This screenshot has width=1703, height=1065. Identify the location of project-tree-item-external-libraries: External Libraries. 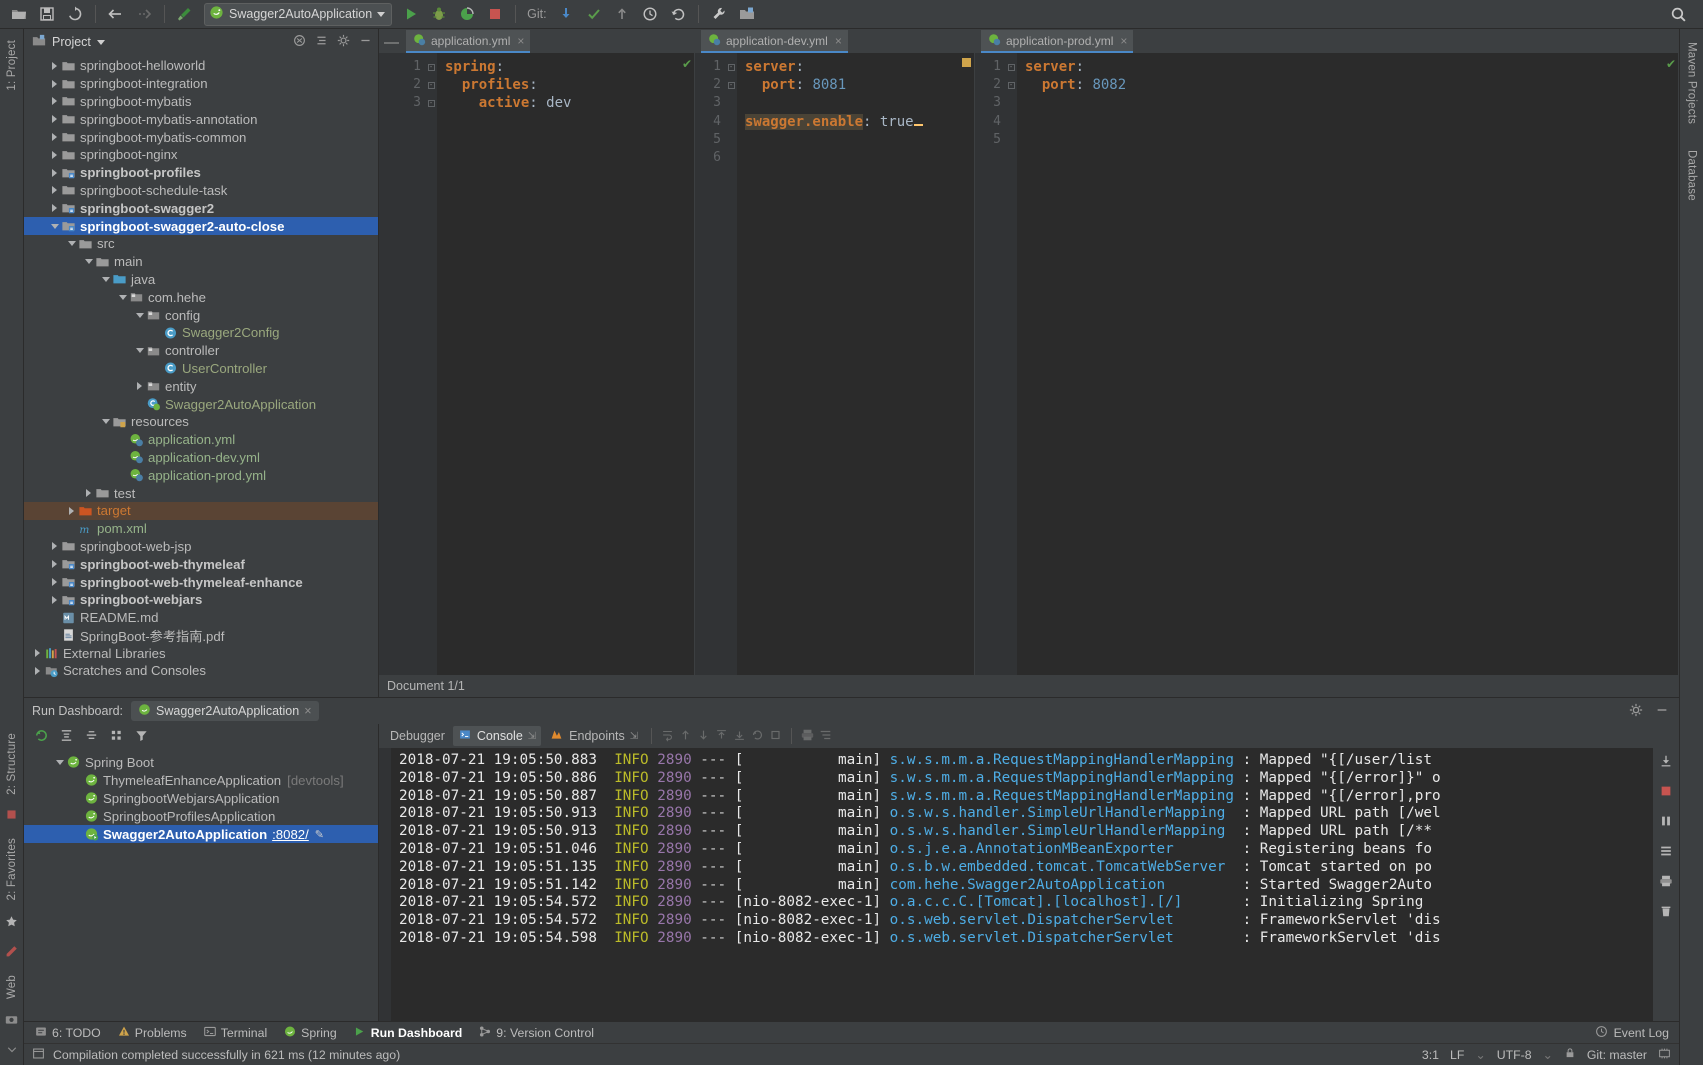
(201, 653).